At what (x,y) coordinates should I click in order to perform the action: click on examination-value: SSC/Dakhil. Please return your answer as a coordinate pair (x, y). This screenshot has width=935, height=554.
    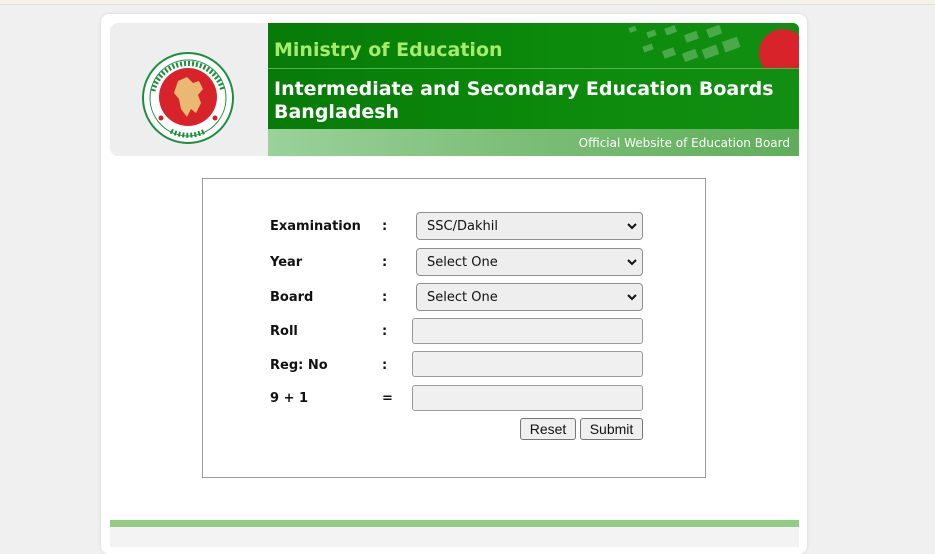
    Looking at the image, I should click on (462, 226).